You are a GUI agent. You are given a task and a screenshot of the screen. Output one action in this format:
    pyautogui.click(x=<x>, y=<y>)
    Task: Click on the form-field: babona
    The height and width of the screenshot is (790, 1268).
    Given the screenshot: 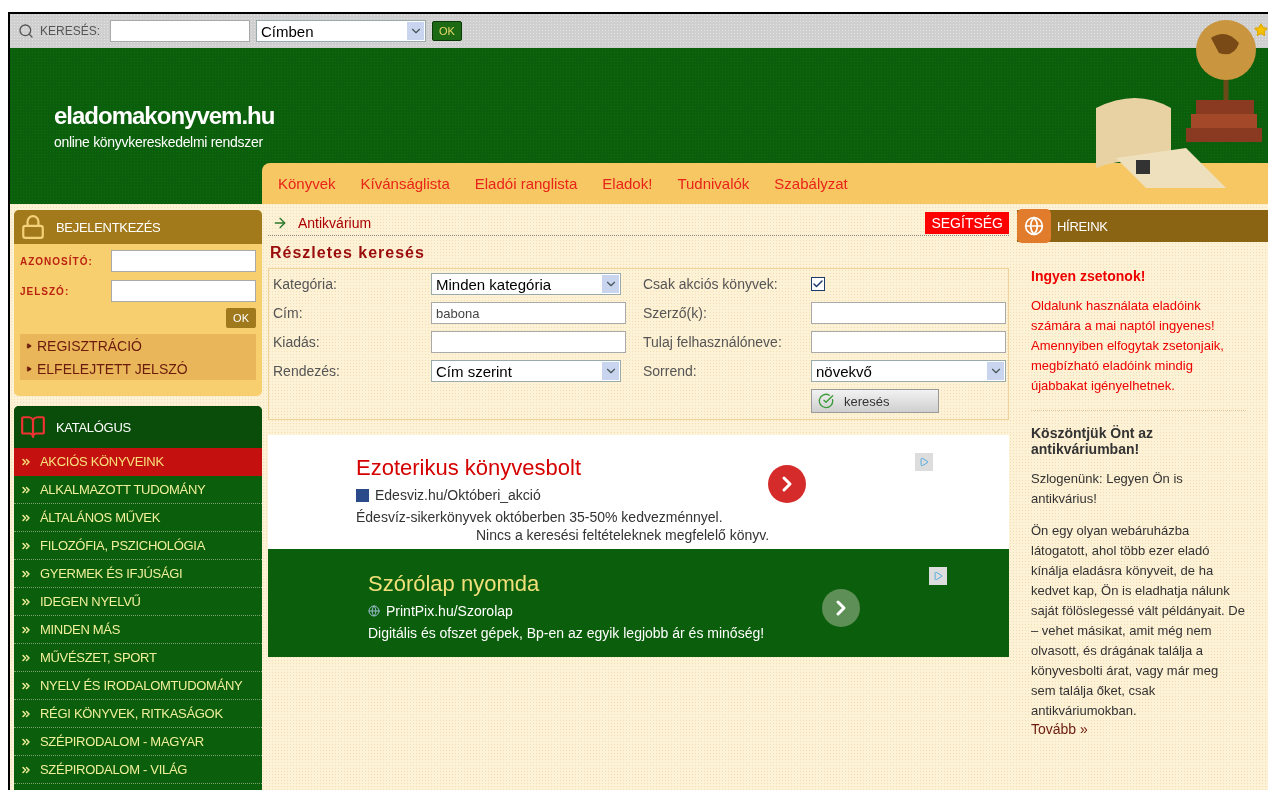 What is the action you would take?
    pyautogui.click(x=528, y=313)
    